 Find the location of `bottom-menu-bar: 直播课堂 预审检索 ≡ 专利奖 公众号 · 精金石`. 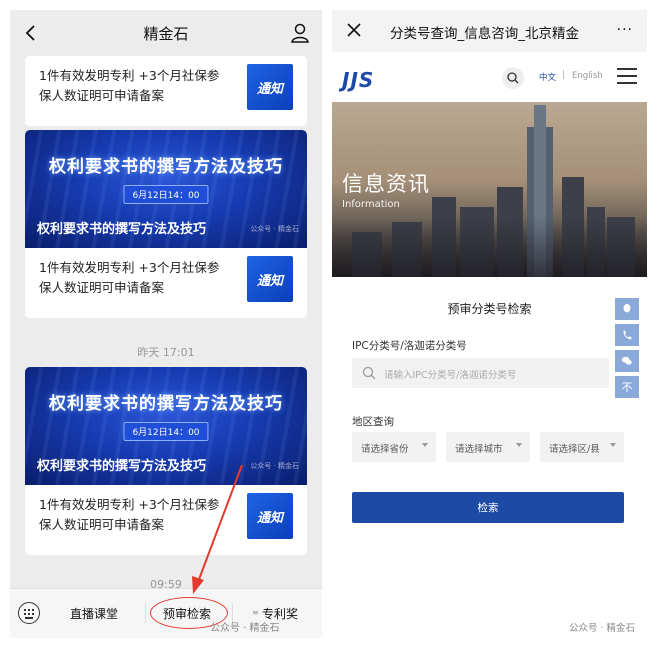

bottom-menu-bar: 直播课堂 预审检索 ≡ 专利奖 公众号 · 精金石 is located at coordinates (166, 613).